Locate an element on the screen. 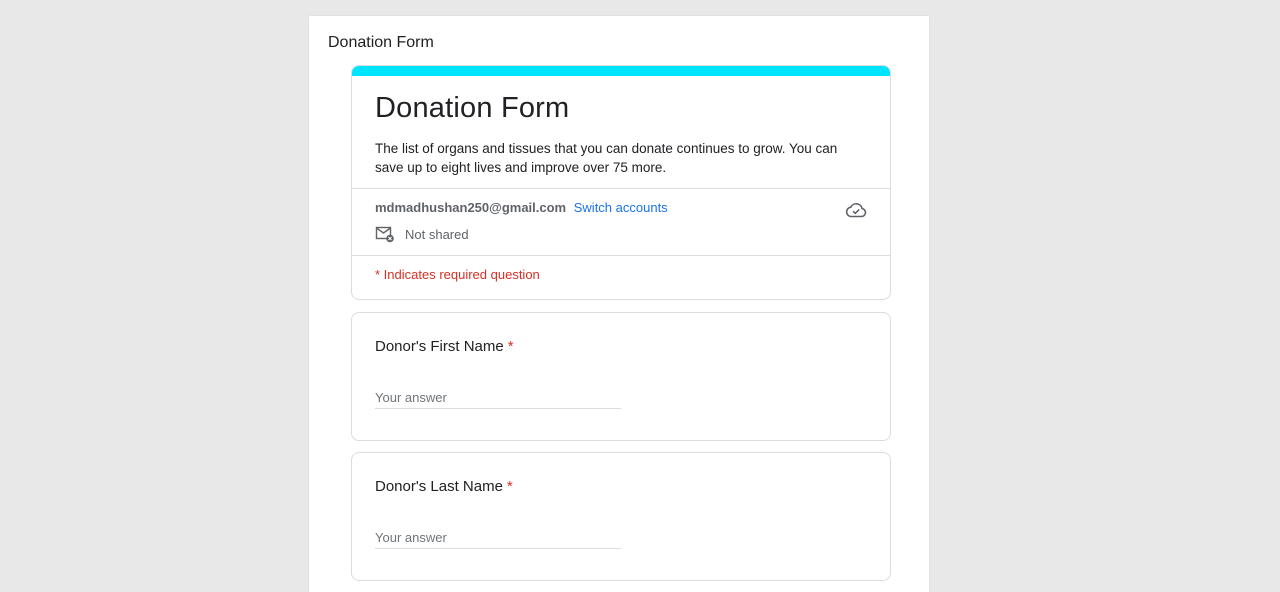 The width and height of the screenshot is (1280, 592). question-card-last-name: Donor's Last Name * is located at coordinates (621, 516).